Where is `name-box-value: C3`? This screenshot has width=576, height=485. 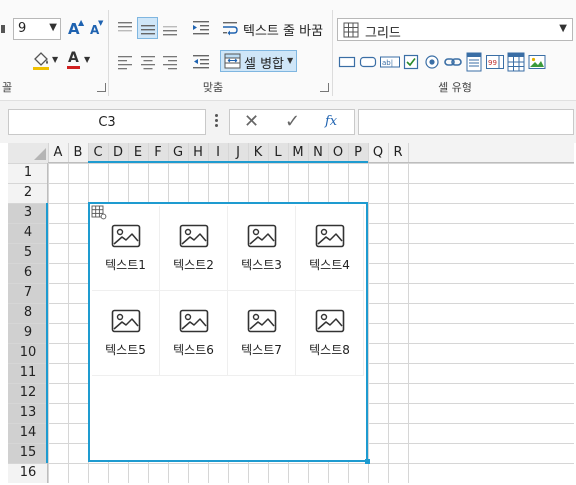
name-box-value: C3 is located at coordinates (107, 122).